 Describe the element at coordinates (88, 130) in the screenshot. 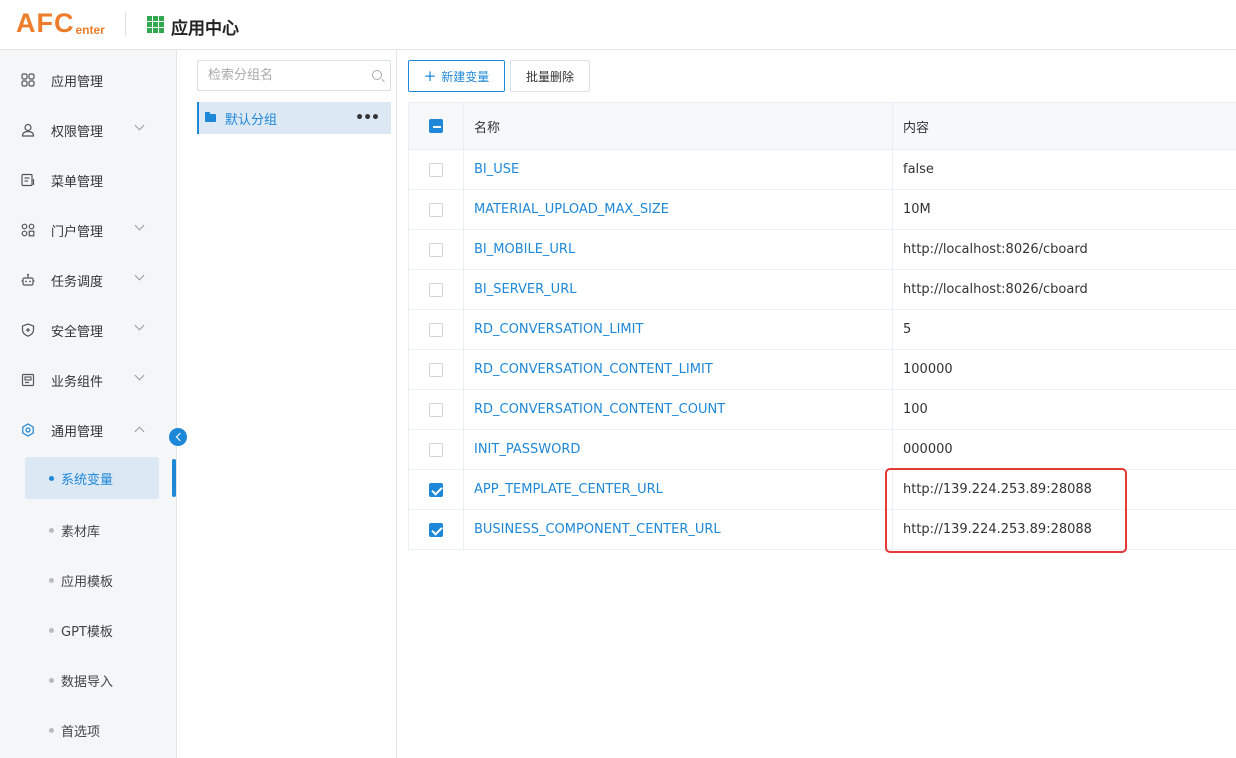

I see `sidebar-item-permission-management: 权限管理` at that location.